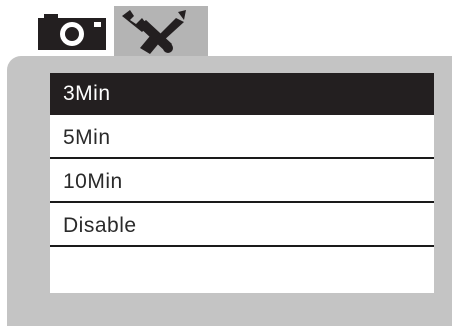 The width and height of the screenshot is (452, 326). I want to click on tab-camera, so click(74, 31).